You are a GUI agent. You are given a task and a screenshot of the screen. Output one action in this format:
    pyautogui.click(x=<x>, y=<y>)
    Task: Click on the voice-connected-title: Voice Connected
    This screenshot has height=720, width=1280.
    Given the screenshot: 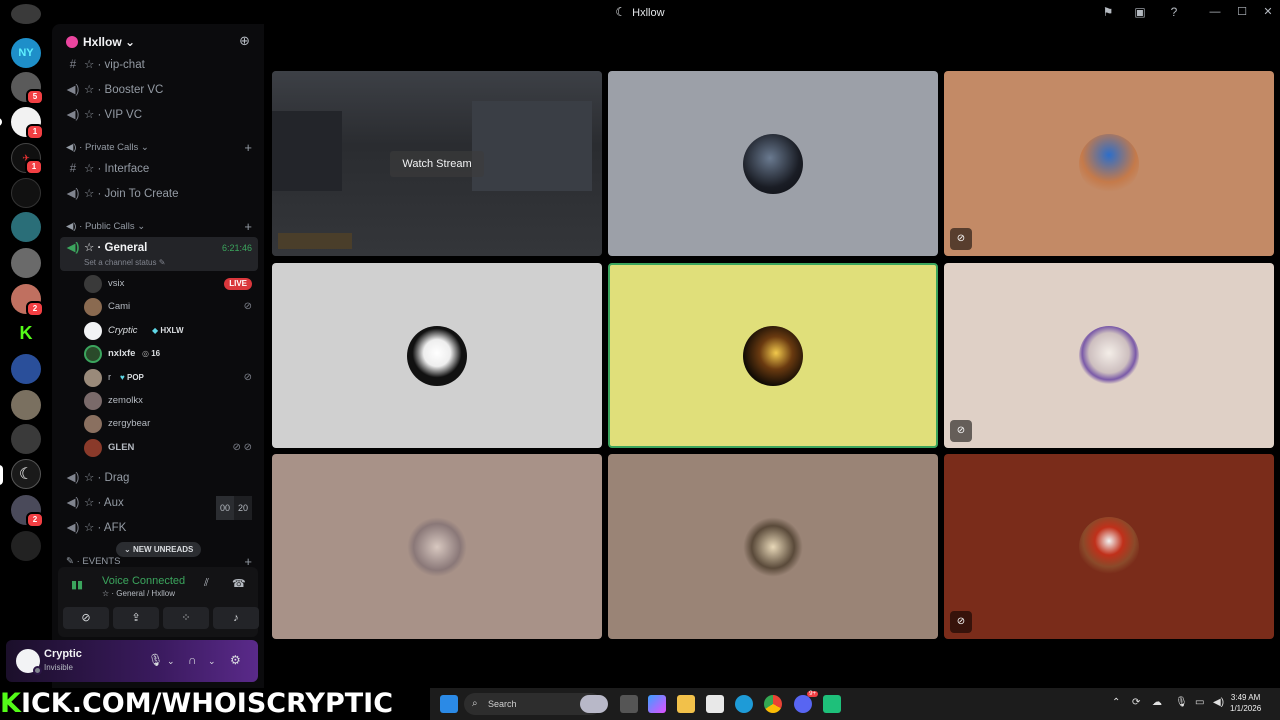 What is the action you would take?
    pyautogui.click(x=143, y=581)
    